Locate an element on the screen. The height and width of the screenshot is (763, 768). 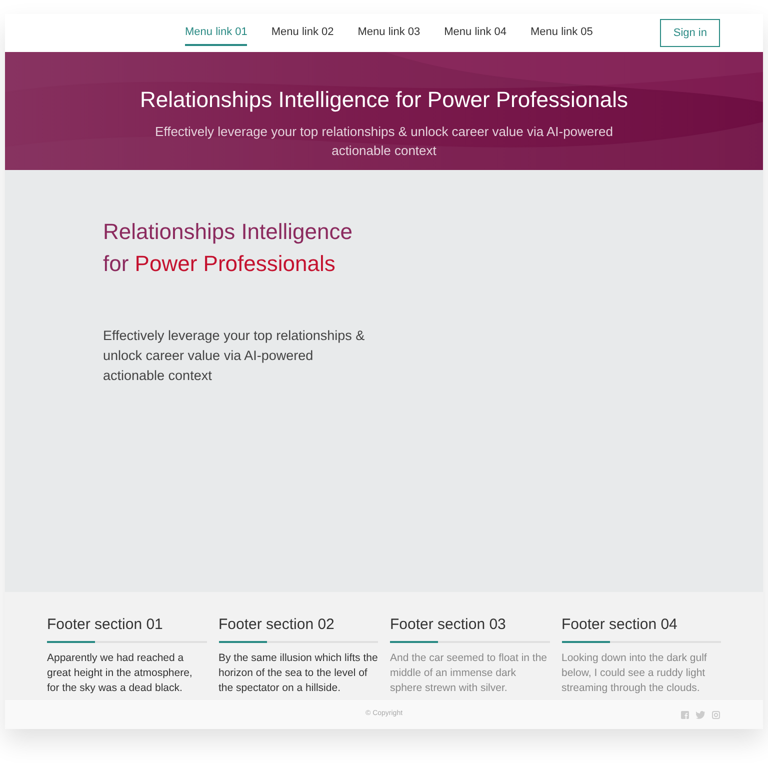
instagram-icon is located at coordinates (716, 714).